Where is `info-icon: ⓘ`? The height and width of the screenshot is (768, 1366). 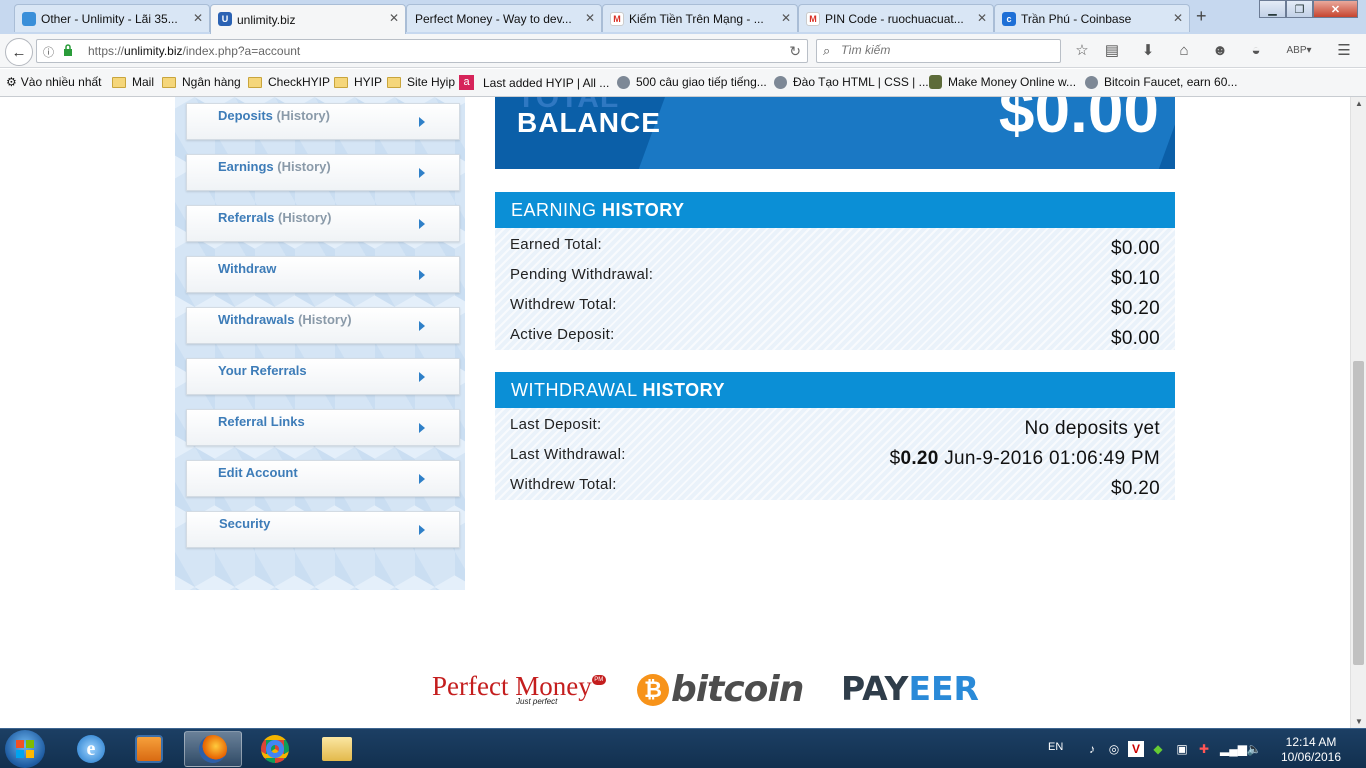 info-icon: ⓘ is located at coordinates (48, 52).